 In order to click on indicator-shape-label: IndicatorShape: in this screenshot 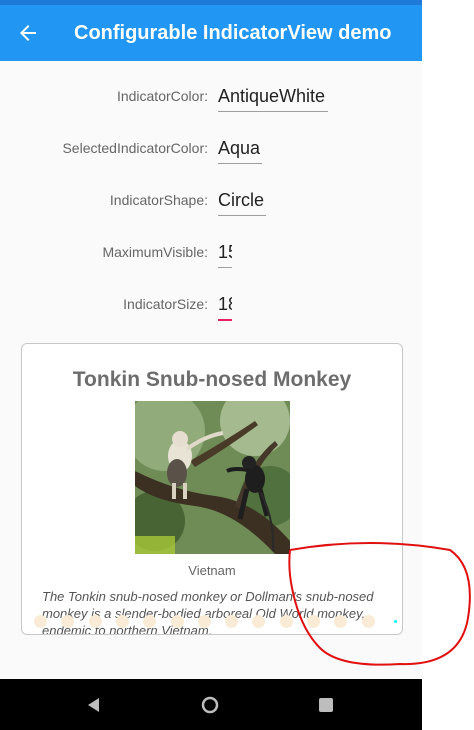, I will do `click(158, 200)`.